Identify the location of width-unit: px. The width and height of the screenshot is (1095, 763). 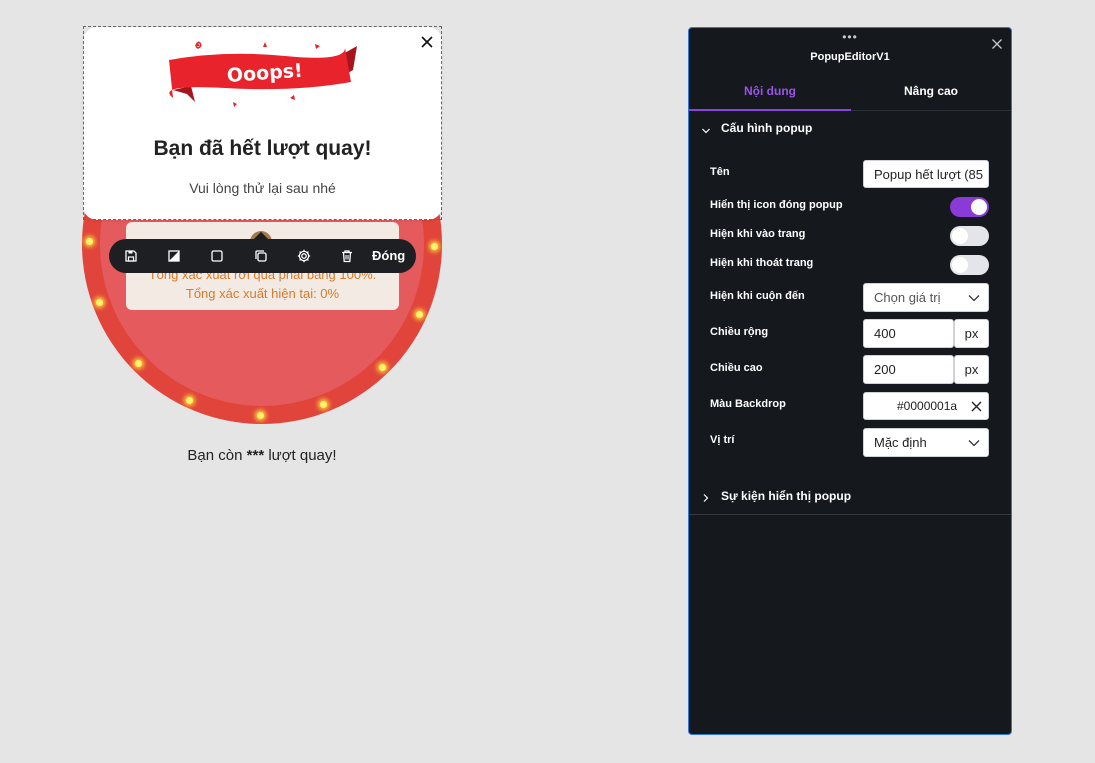
(971, 333).